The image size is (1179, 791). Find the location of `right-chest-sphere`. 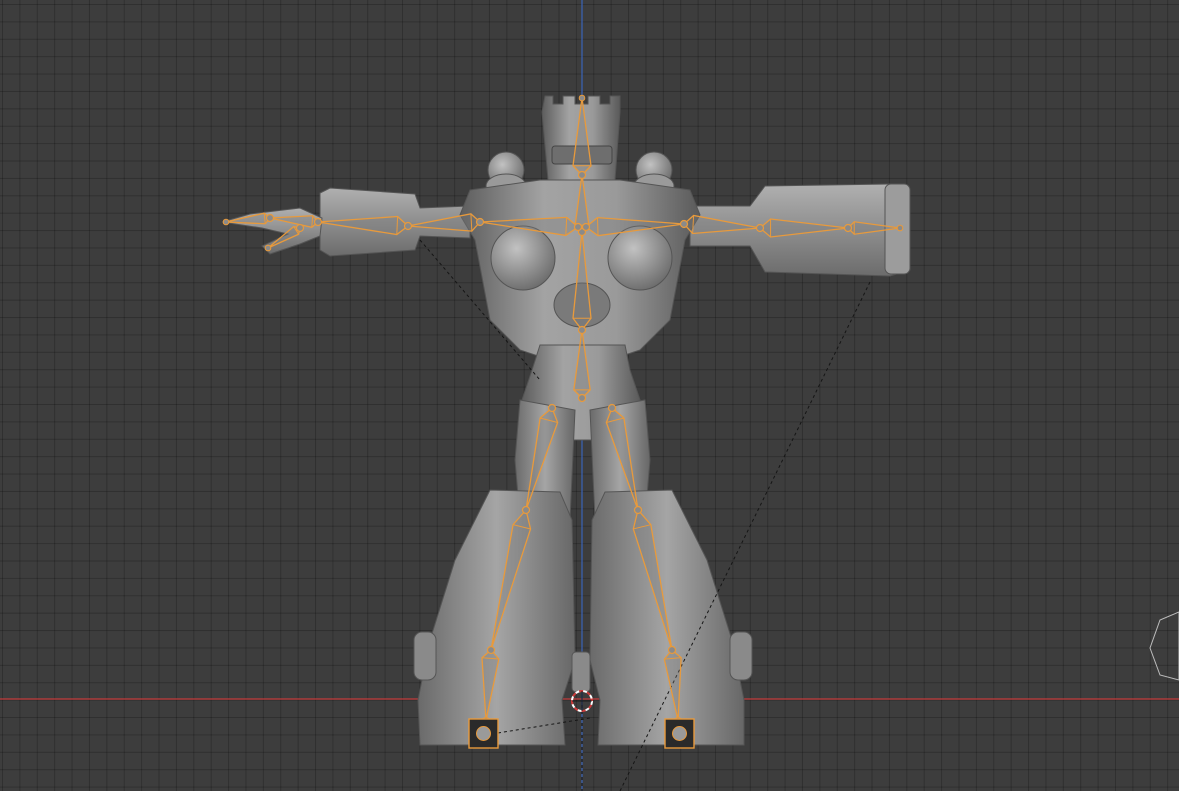

right-chest-sphere is located at coordinates (640, 258).